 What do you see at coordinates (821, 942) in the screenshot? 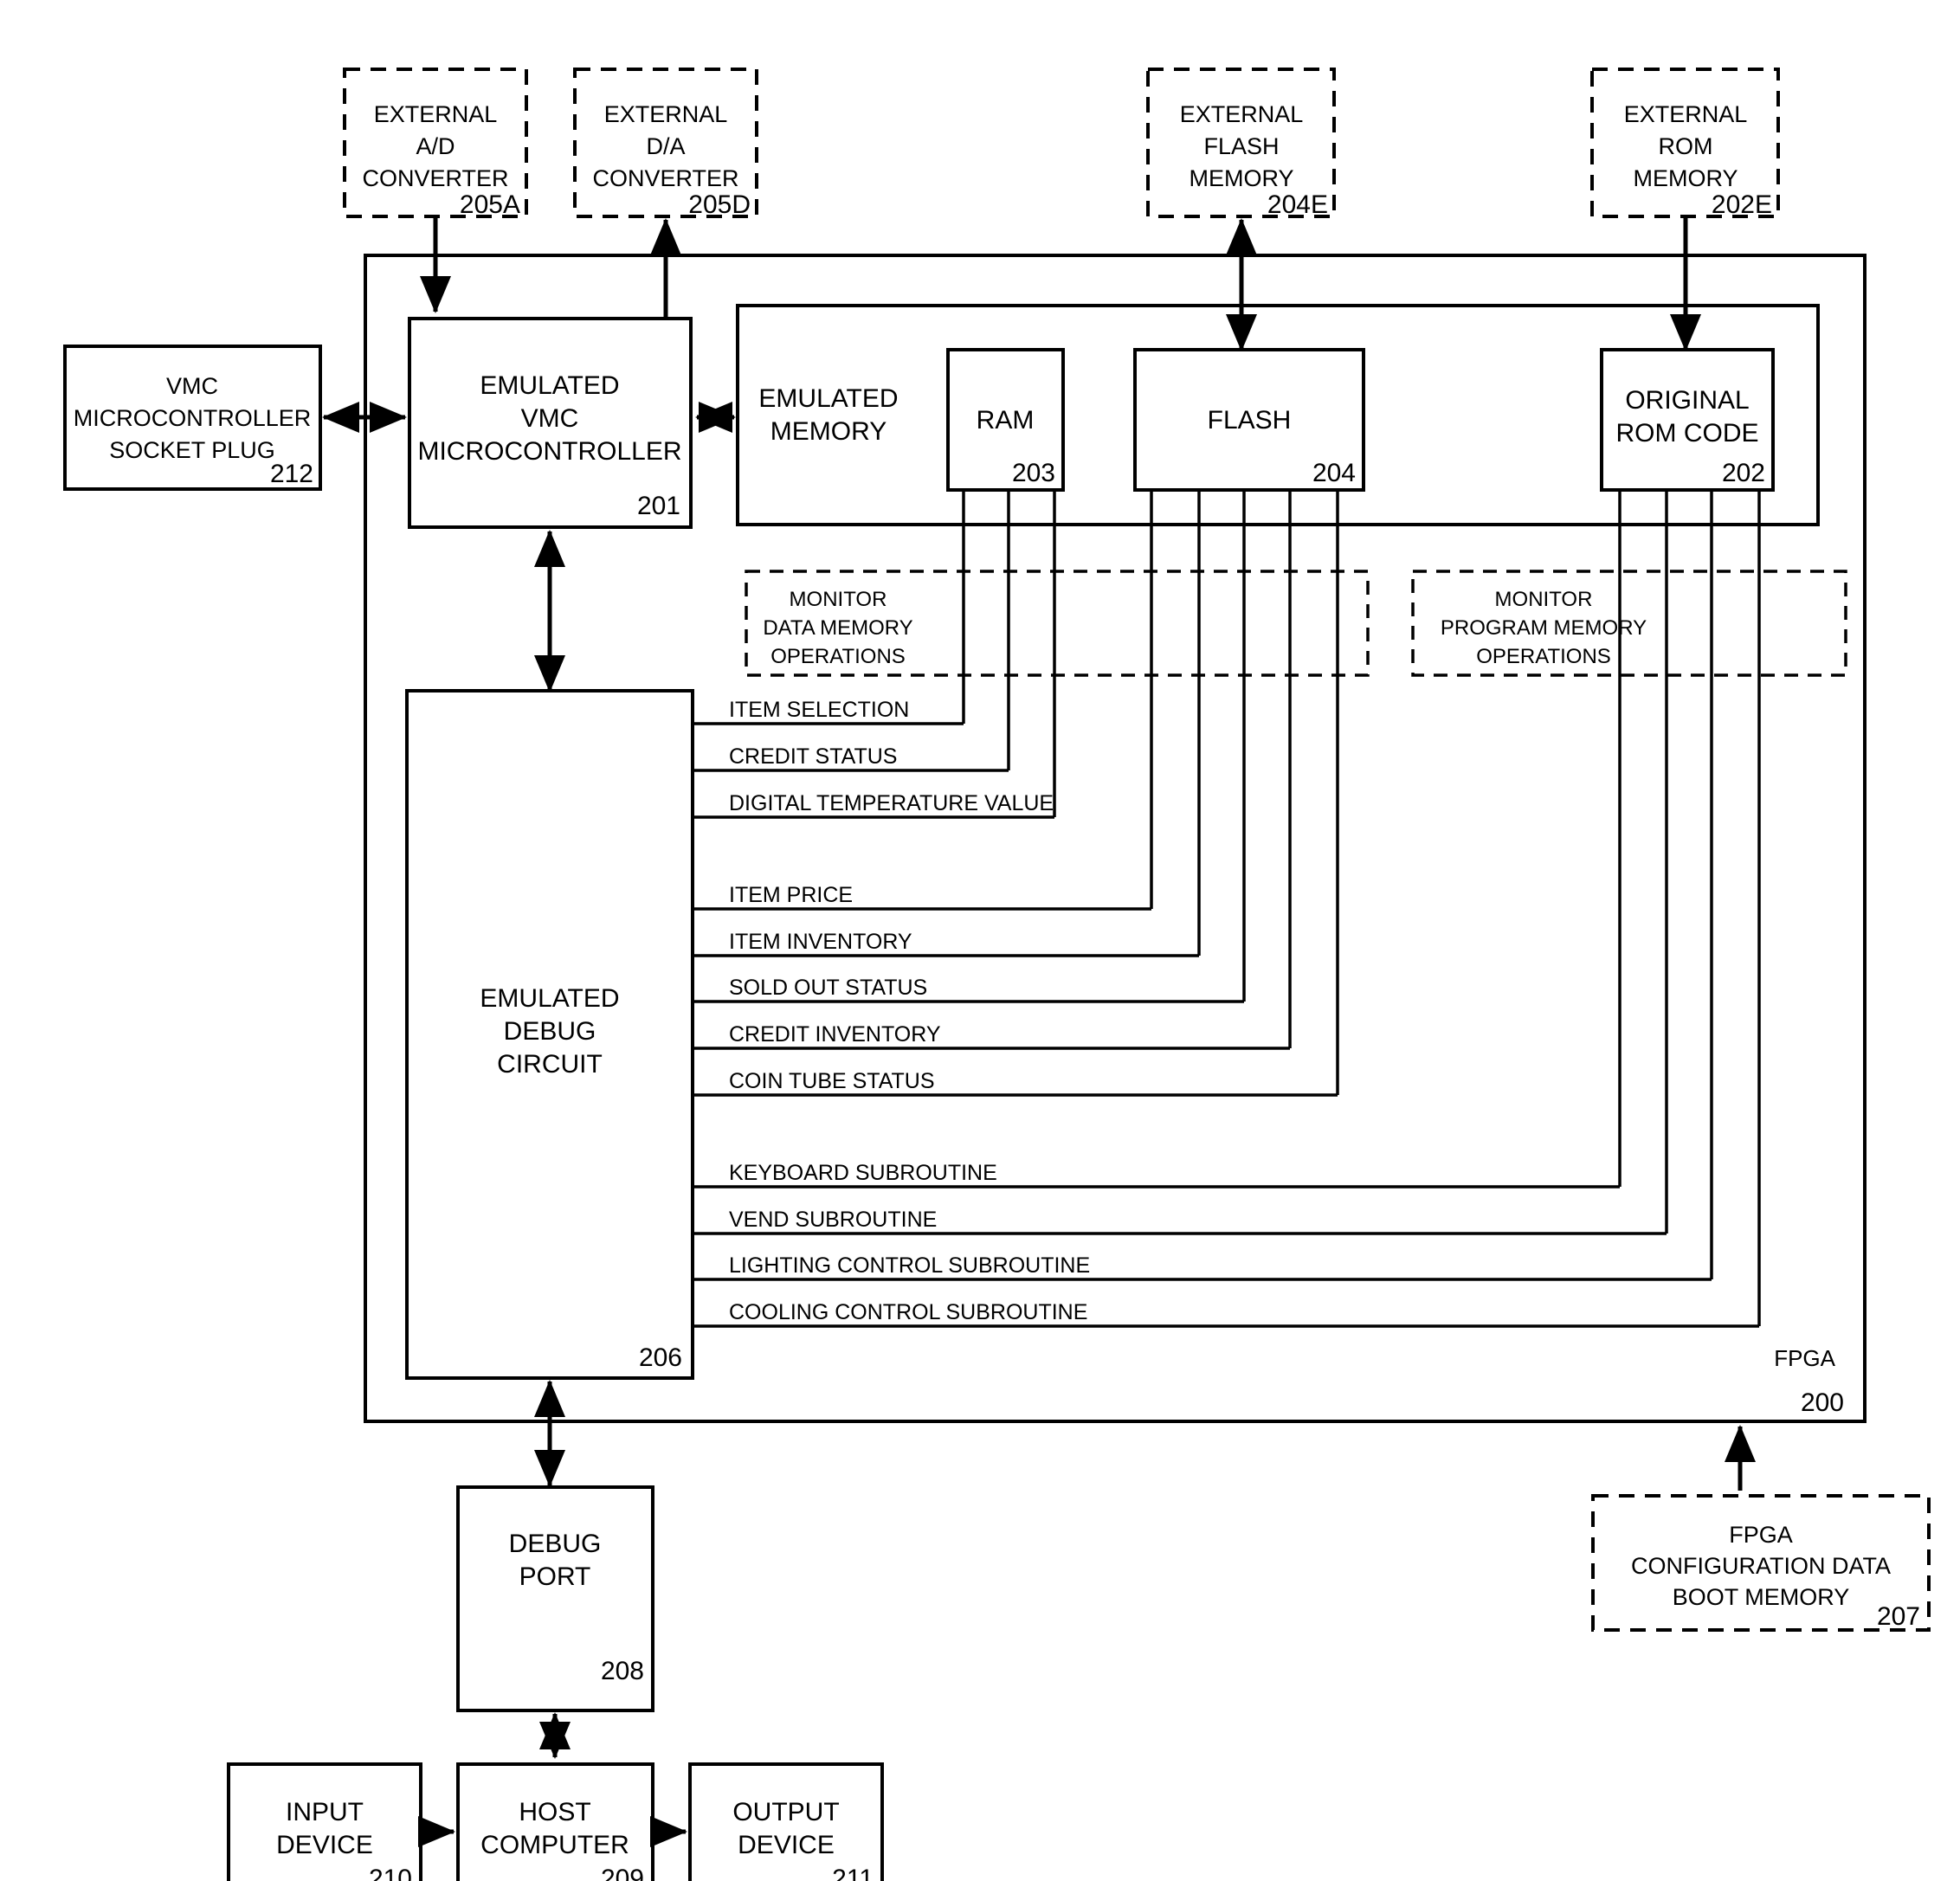
I see `signal-label-item-inventory: ITEM INVENTORY` at bounding box center [821, 942].